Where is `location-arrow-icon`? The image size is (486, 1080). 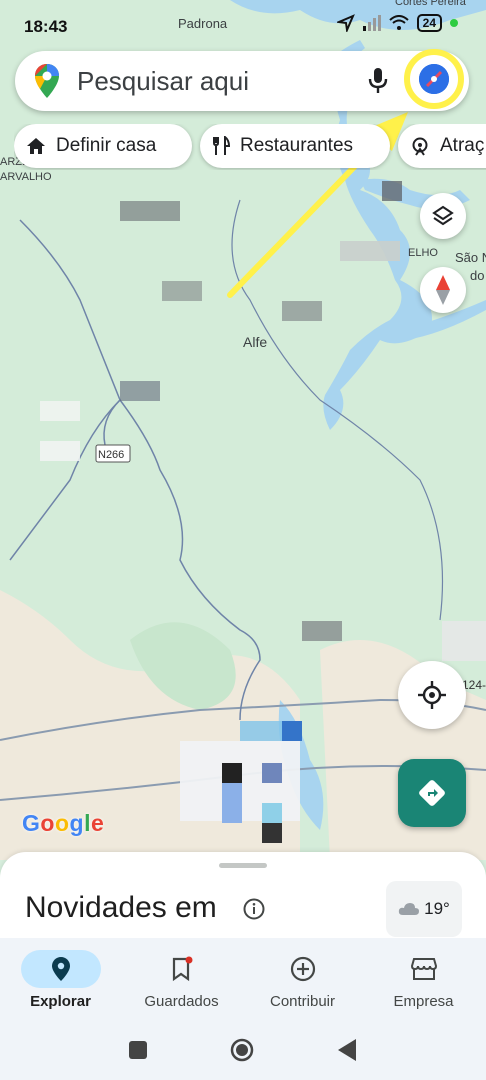
location-arrow-icon is located at coordinates (345, 23).